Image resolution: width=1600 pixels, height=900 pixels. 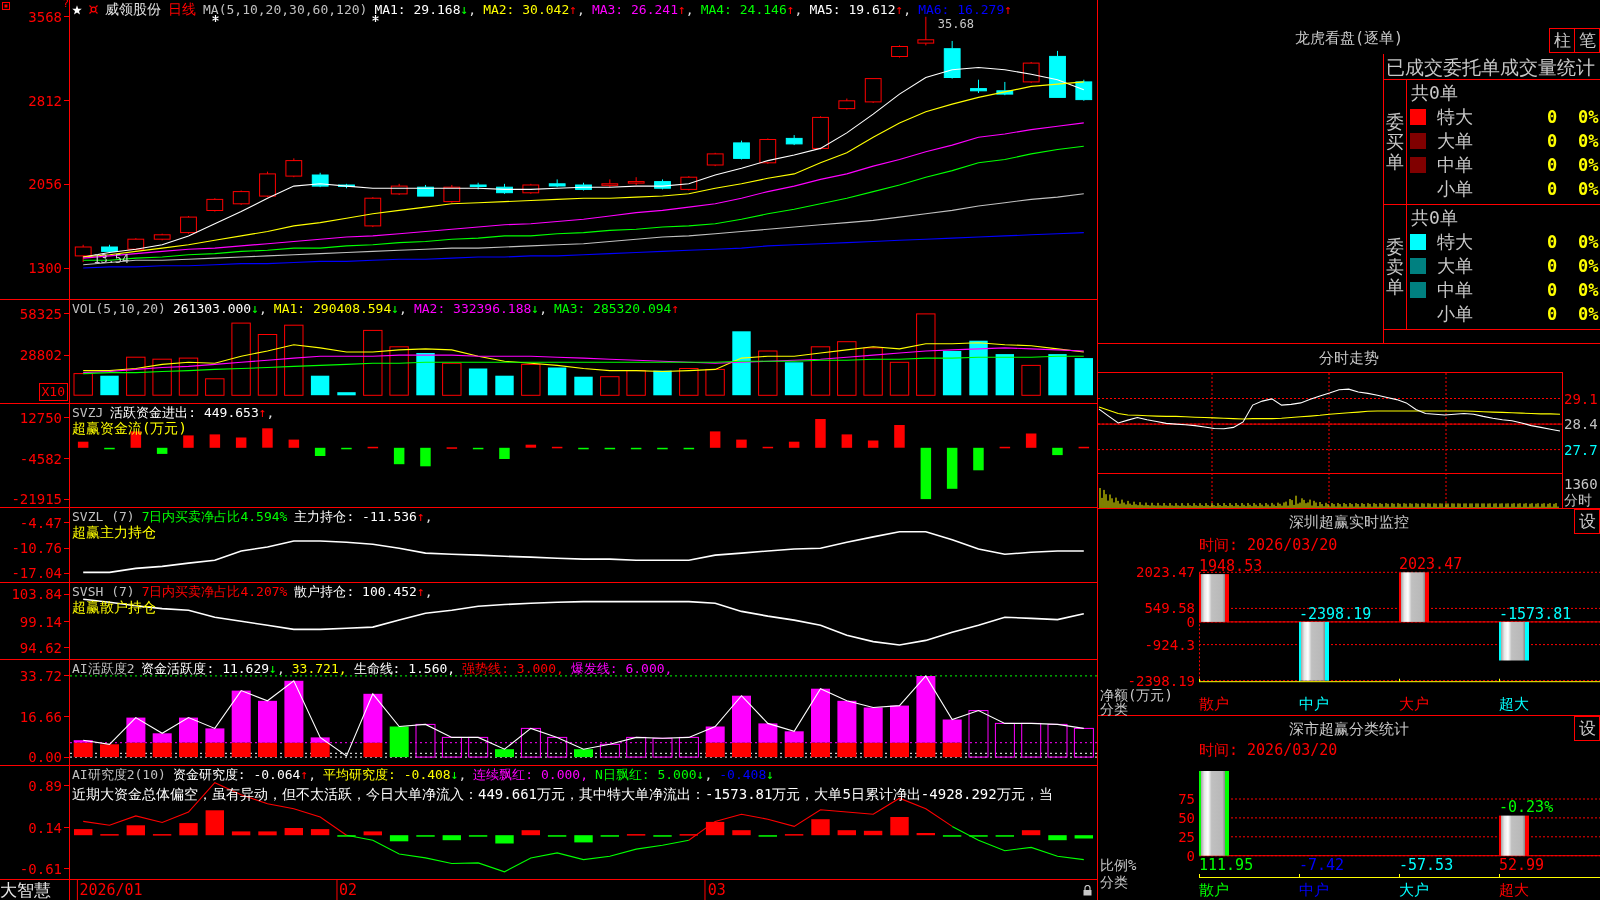 What do you see at coordinates (40, 313) in the screenshot?
I see `axis-label: 58325` at bounding box center [40, 313].